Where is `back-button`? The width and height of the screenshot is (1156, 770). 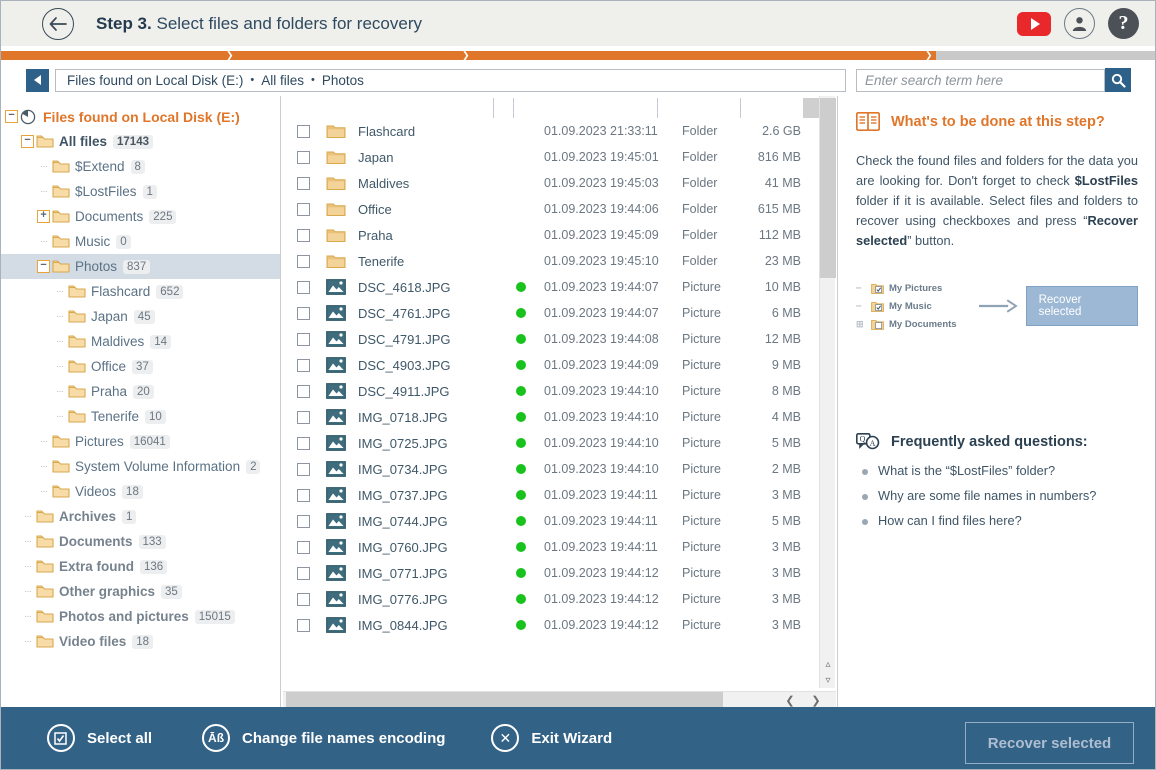 back-button is located at coordinates (58, 23).